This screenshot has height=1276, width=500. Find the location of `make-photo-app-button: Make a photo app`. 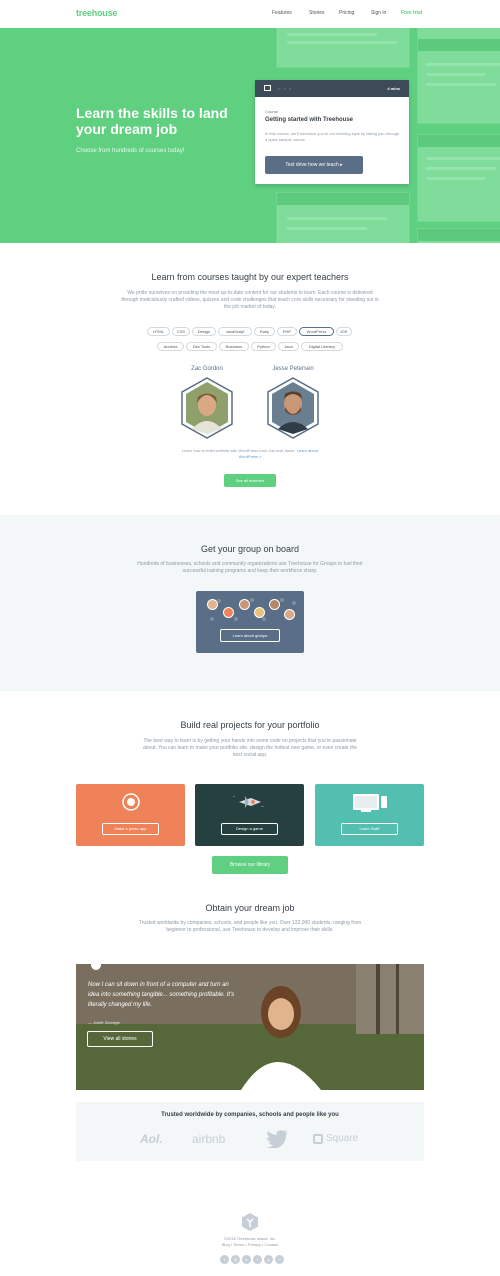

make-photo-app-button: Make a photo app is located at coordinates (130, 829).